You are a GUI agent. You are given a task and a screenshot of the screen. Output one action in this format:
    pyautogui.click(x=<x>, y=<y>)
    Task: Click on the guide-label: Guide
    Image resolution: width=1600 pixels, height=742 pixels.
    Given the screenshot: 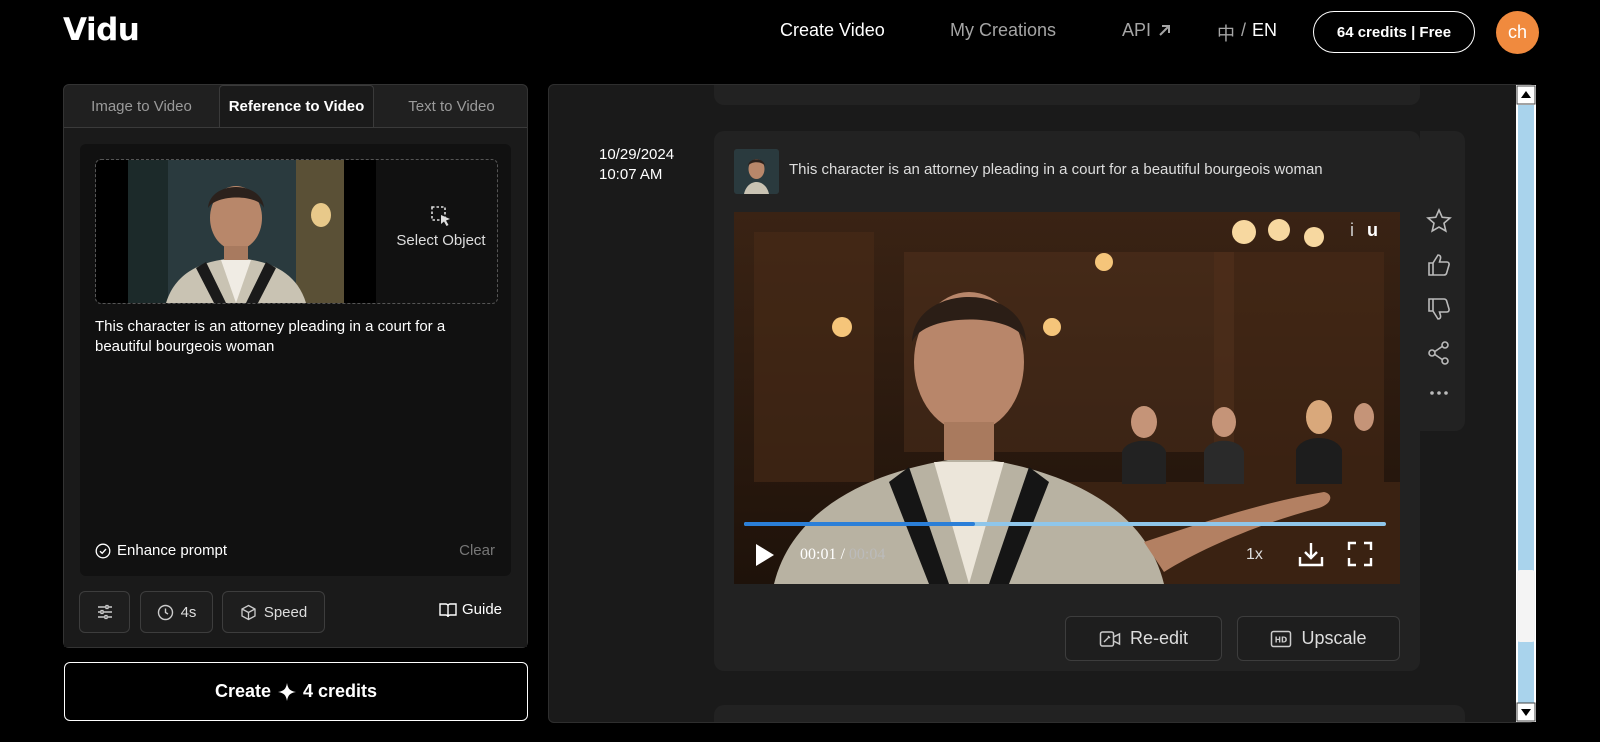 What is the action you would take?
    pyautogui.click(x=482, y=609)
    